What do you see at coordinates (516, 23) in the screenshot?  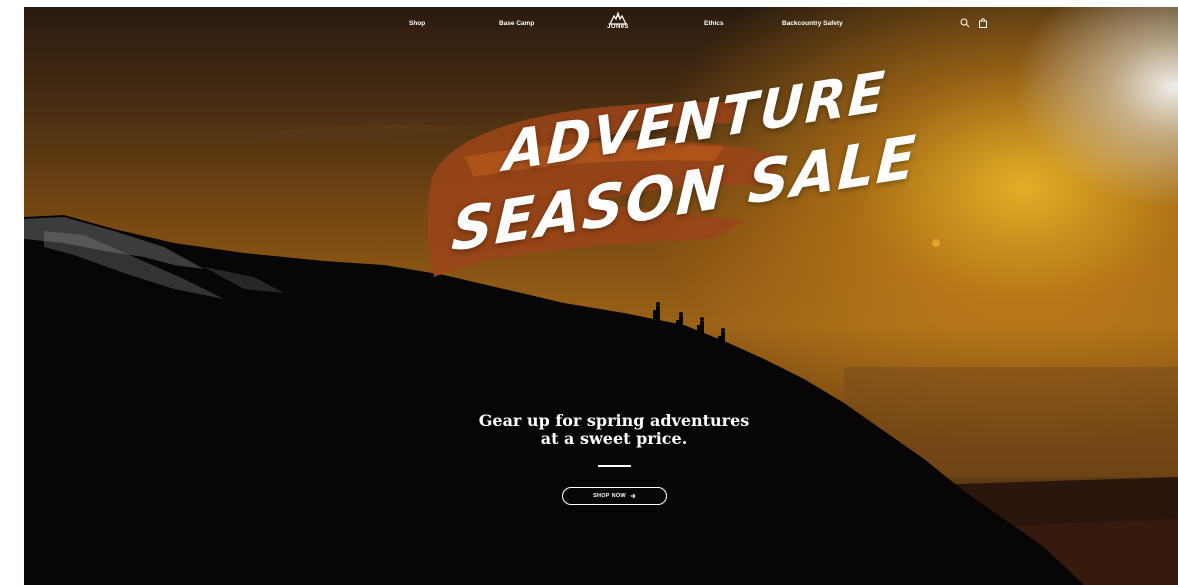 I see `nav-item-base-camp: Base Camp` at bounding box center [516, 23].